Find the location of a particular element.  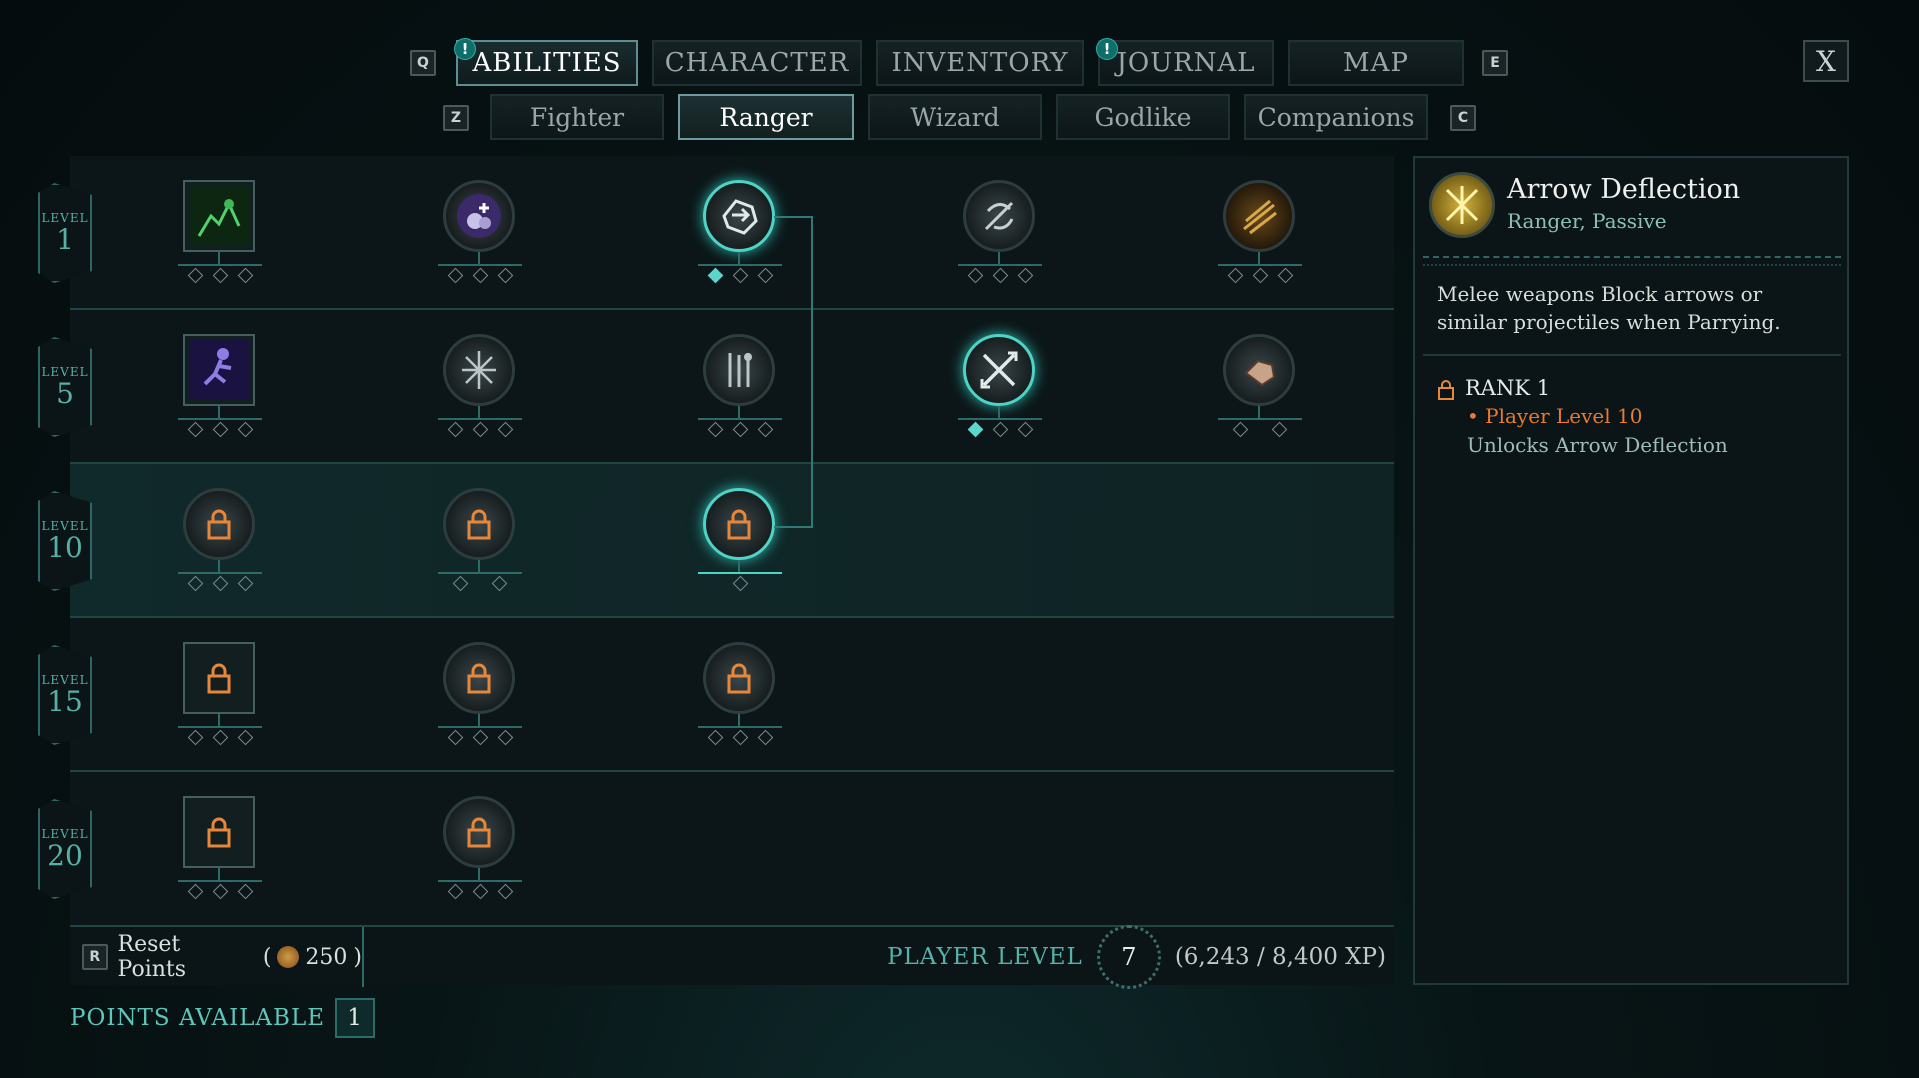

rank-requirement: • Player Level 10 is located at coordinates (1555, 416).